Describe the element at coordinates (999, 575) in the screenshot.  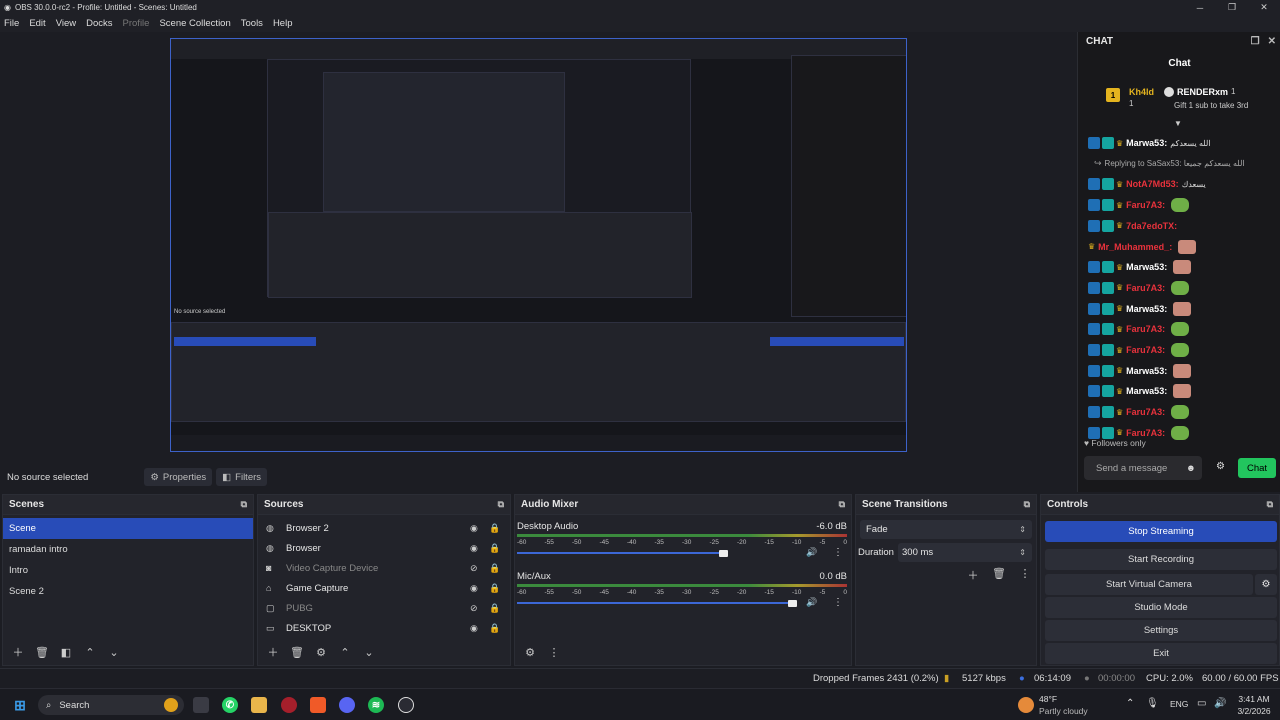
I see `remove-transition-icon: 🗑` at that location.